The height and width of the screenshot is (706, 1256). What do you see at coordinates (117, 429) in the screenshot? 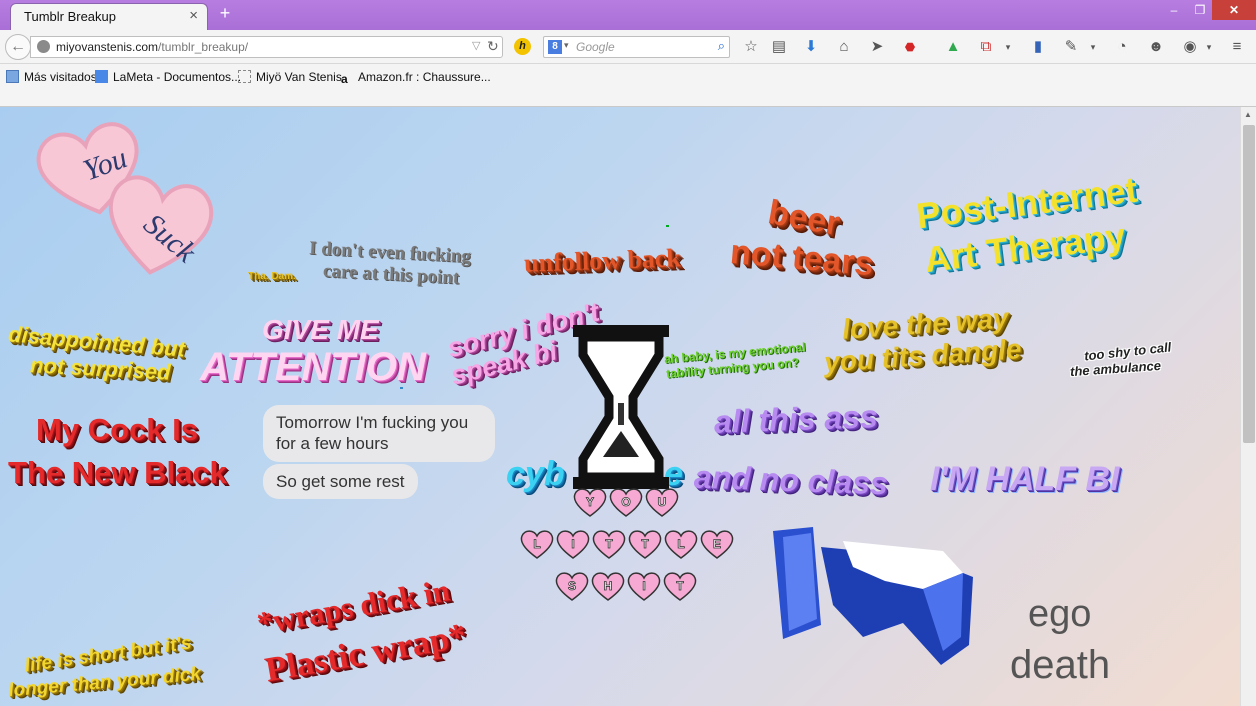
I see `sticker-my-cock: My Cock Is` at bounding box center [117, 429].